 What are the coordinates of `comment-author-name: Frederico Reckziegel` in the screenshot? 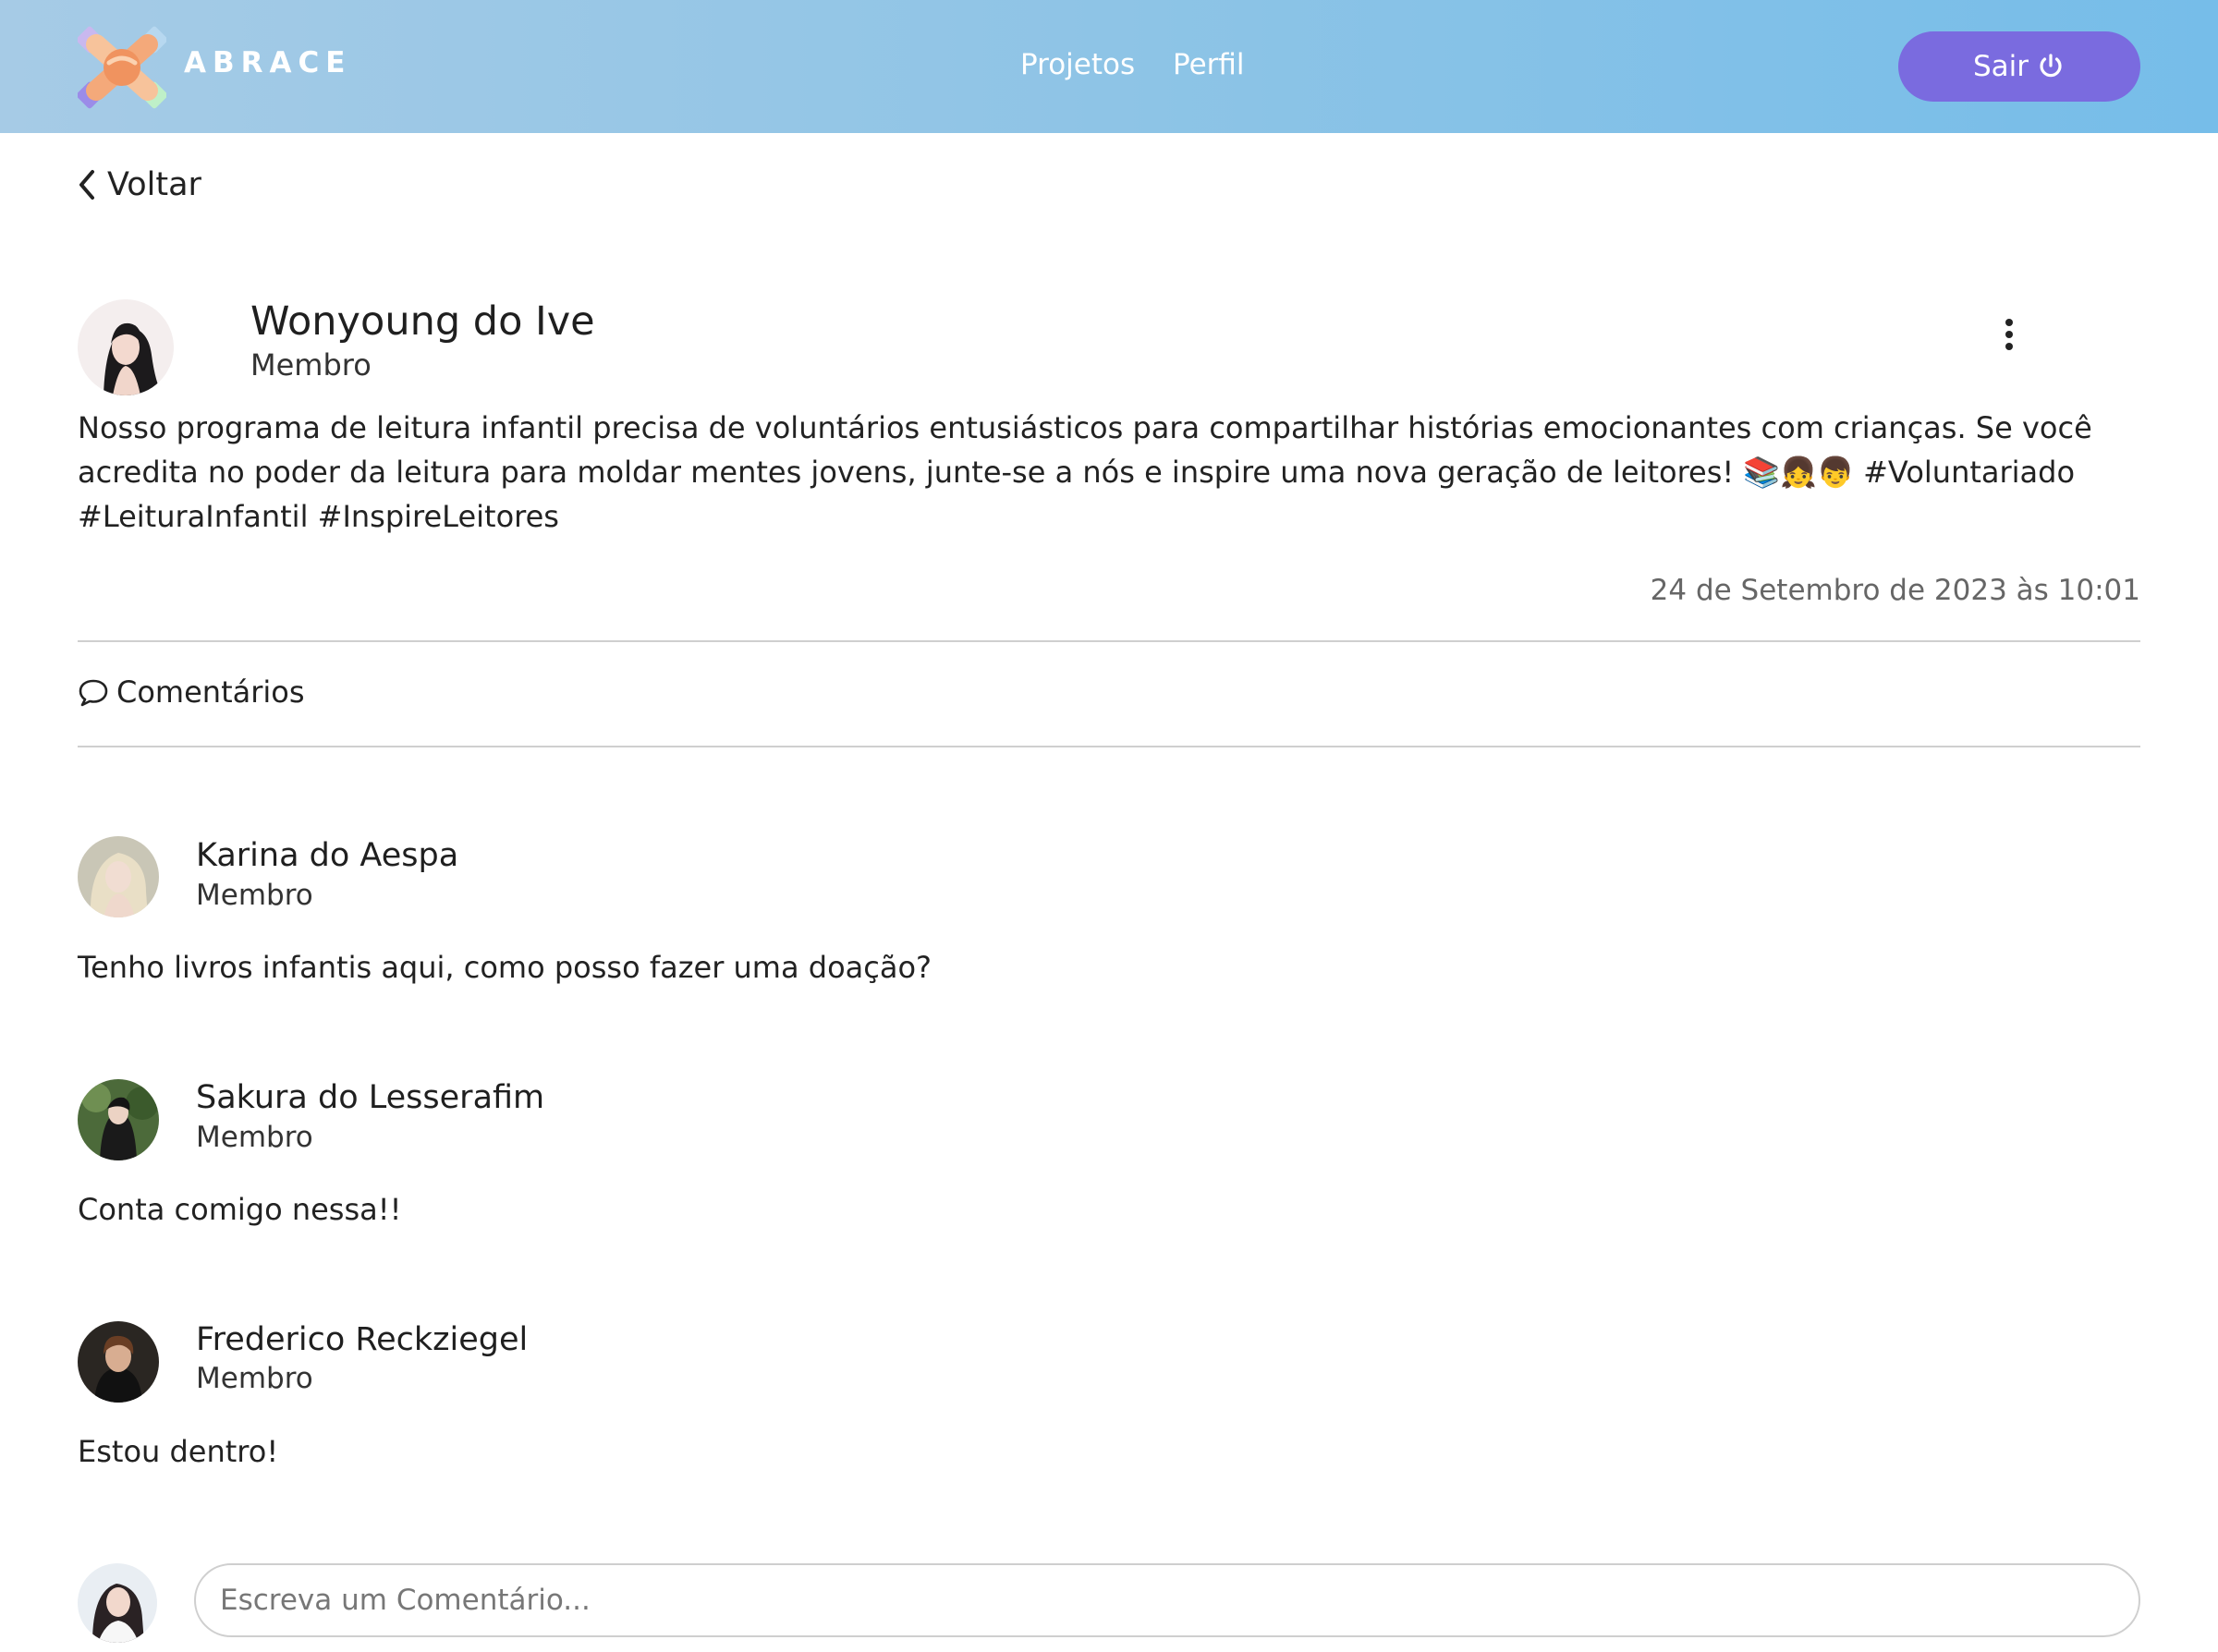 It's located at (362, 1339).